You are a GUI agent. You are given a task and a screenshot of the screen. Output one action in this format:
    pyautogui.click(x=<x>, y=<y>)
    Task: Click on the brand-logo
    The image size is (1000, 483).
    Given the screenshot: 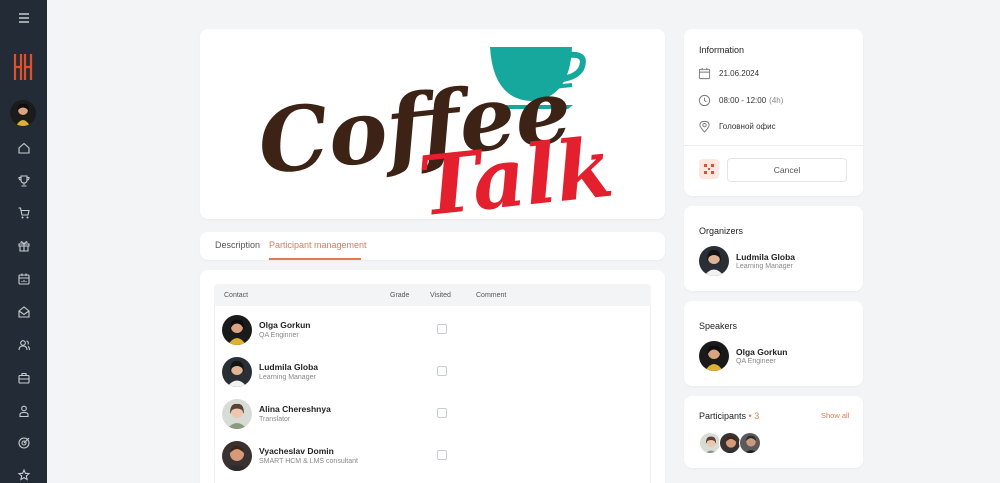 What is the action you would take?
    pyautogui.click(x=23, y=67)
    